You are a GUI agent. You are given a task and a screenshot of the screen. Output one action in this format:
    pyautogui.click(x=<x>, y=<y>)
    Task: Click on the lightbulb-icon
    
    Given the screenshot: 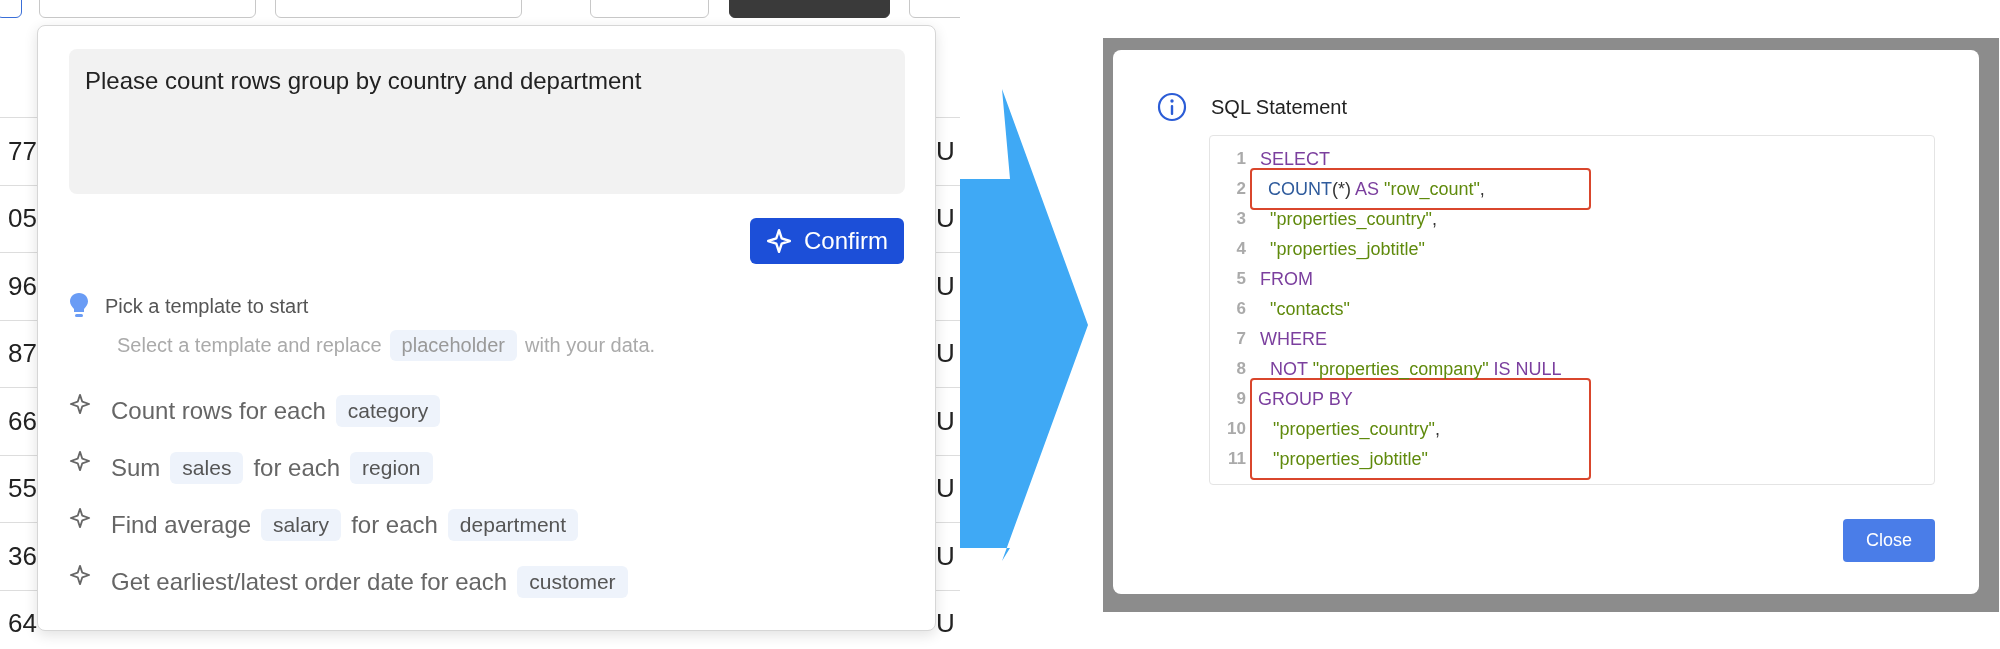 What is the action you would take?
    pyautogui.click(x=79, y=306)
    